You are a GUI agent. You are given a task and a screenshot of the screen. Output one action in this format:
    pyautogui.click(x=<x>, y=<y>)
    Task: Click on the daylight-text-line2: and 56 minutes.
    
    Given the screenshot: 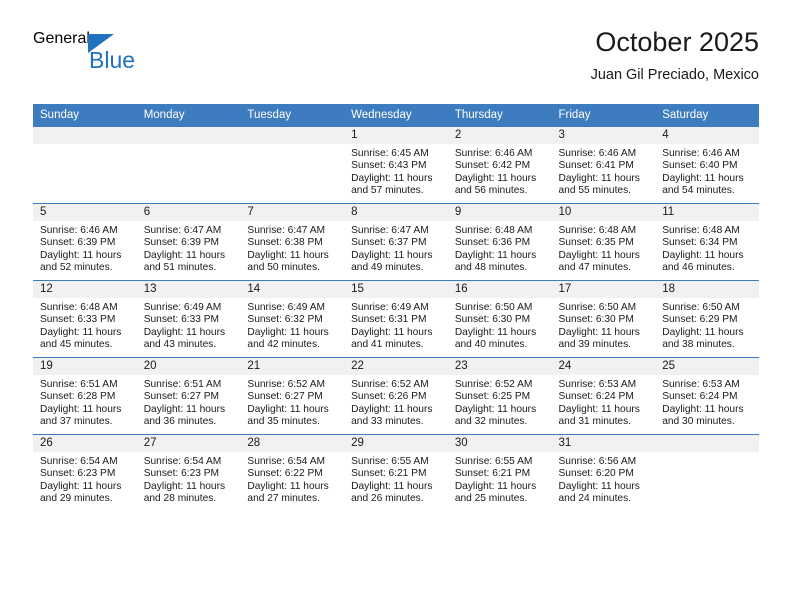 What is the action you would take?
    pyautogui.click(x=491, y=191)
    